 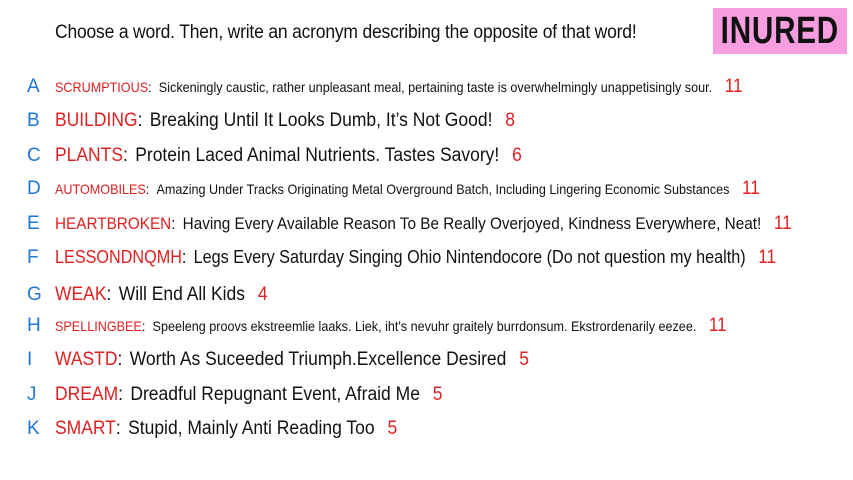 What do you see at coordinates (181, 294) in the screenshot?
I see `acronym-definition: Will End All Kids` at bounding box center [181, 294].